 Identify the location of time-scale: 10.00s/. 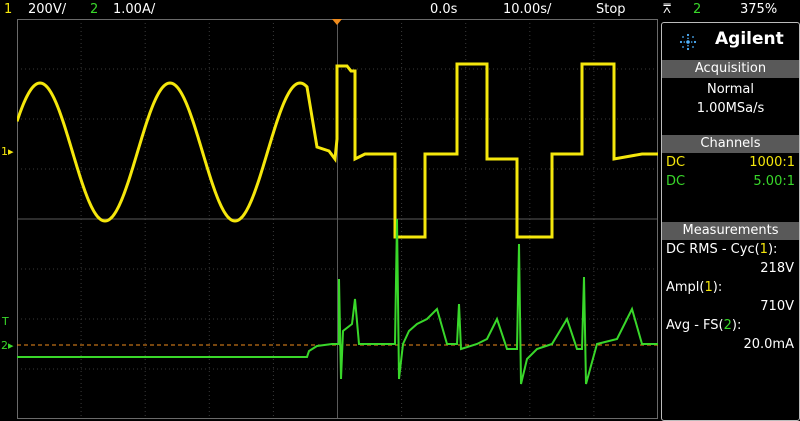
(527, 10).